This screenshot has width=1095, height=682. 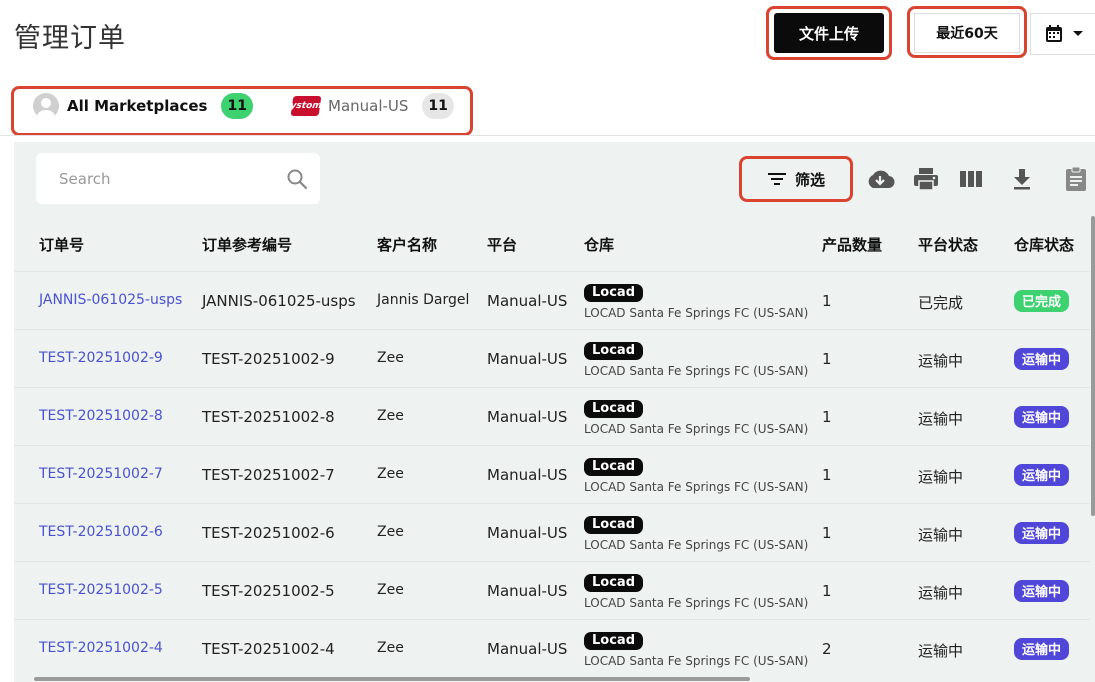 What do you see at coordinates (268, 475) in the screenshot?
I see `reference-number: TEST-20251002-7` at bounding box center [268, 475].